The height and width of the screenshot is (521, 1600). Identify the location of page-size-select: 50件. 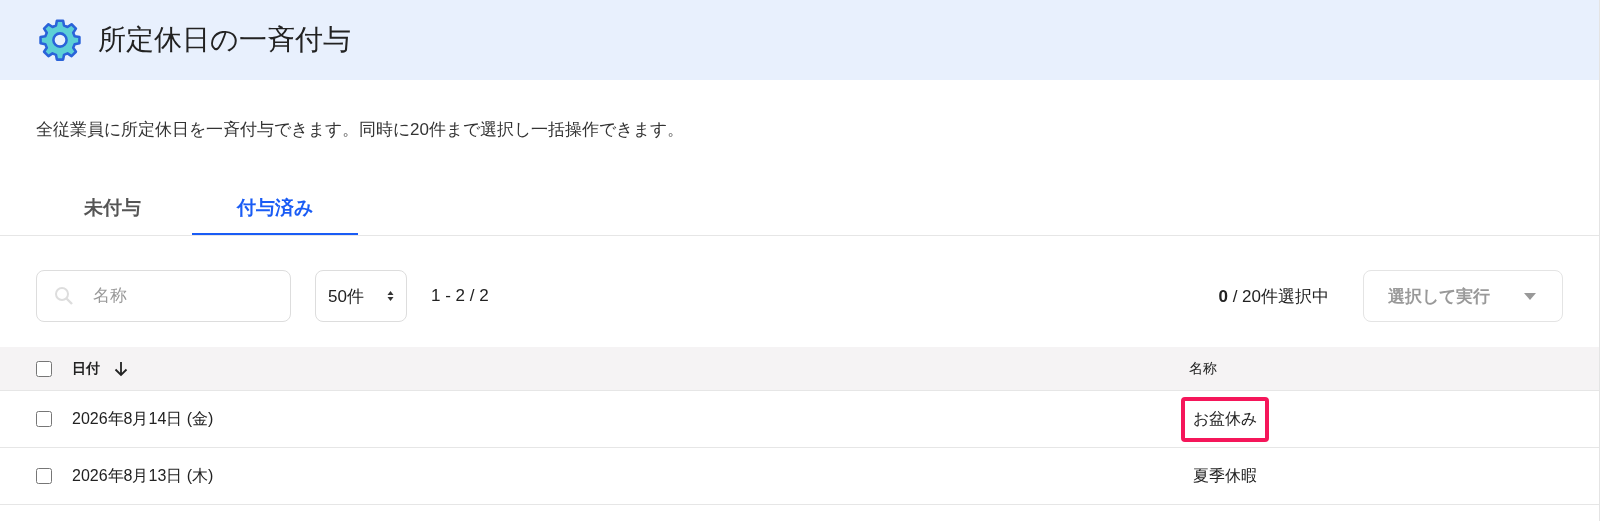
(361, 296).